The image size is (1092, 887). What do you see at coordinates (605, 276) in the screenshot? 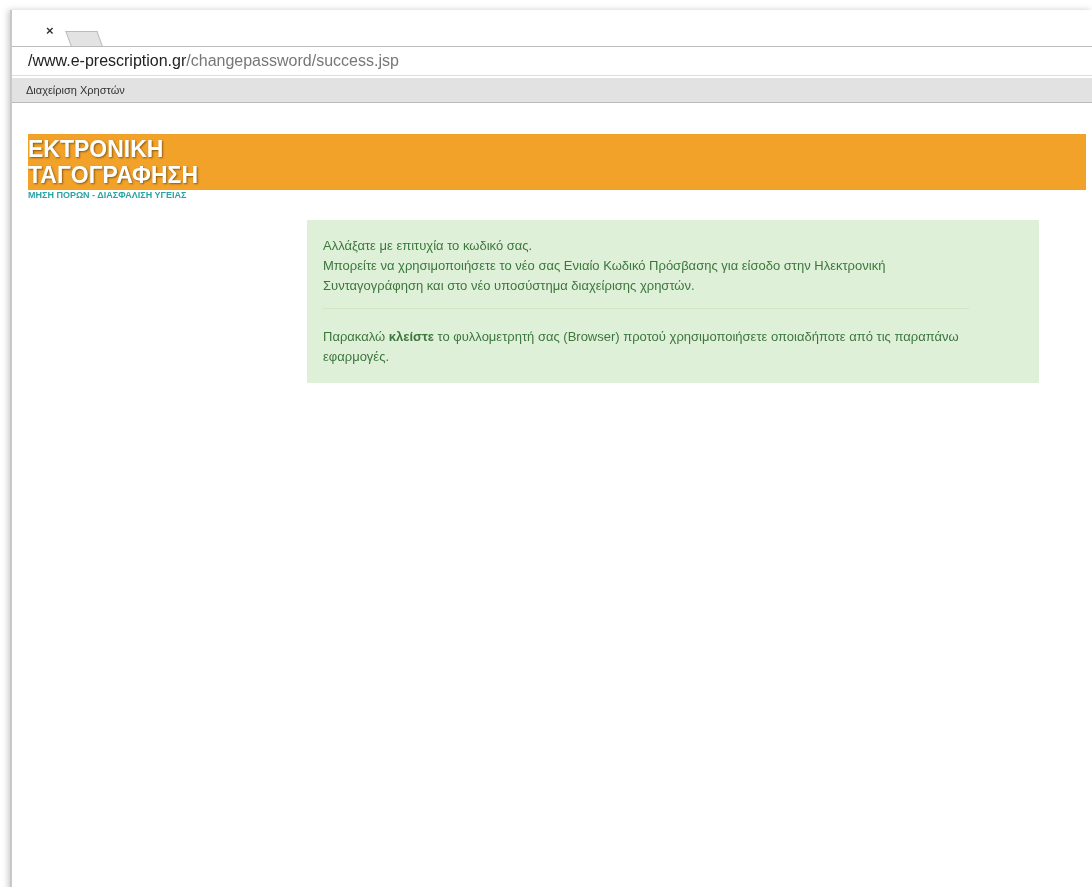
I see `message-text: Μπορείτε να χρησιμοποιήσετε το νέο σας Ενιαίο Κωδικό Πρόσβασης για είσοδο στην Ηλεκτρονική Συνταγογράφηση και στο νέο υποσύστημα διαχείρισης χρηστών.` at bounding box center [605, 276].